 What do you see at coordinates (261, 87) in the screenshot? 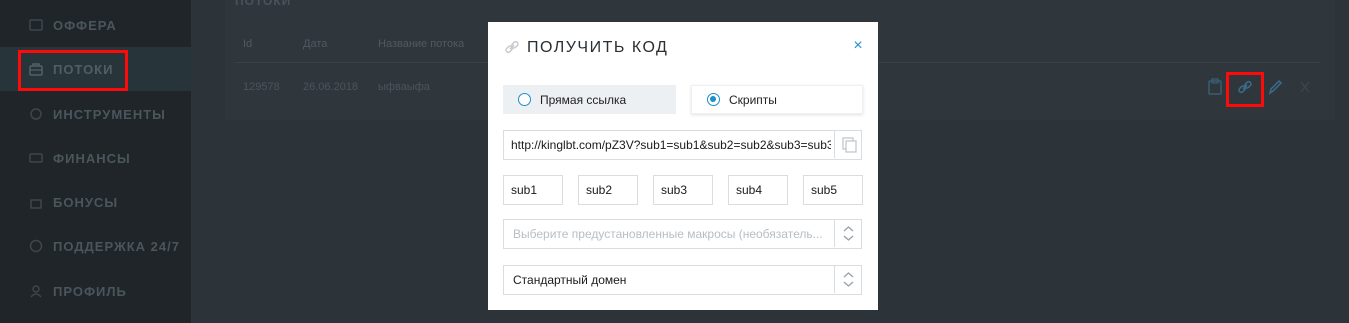
I see `table-cell-id: 129578` at bounding box center [261, 87].